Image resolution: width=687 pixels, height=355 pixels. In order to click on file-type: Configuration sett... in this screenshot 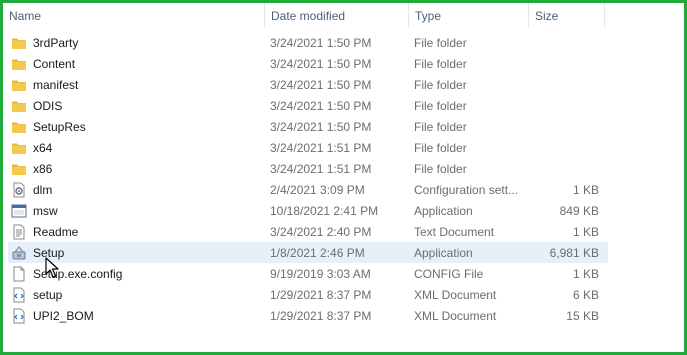, I will do `click(466, 189)`.